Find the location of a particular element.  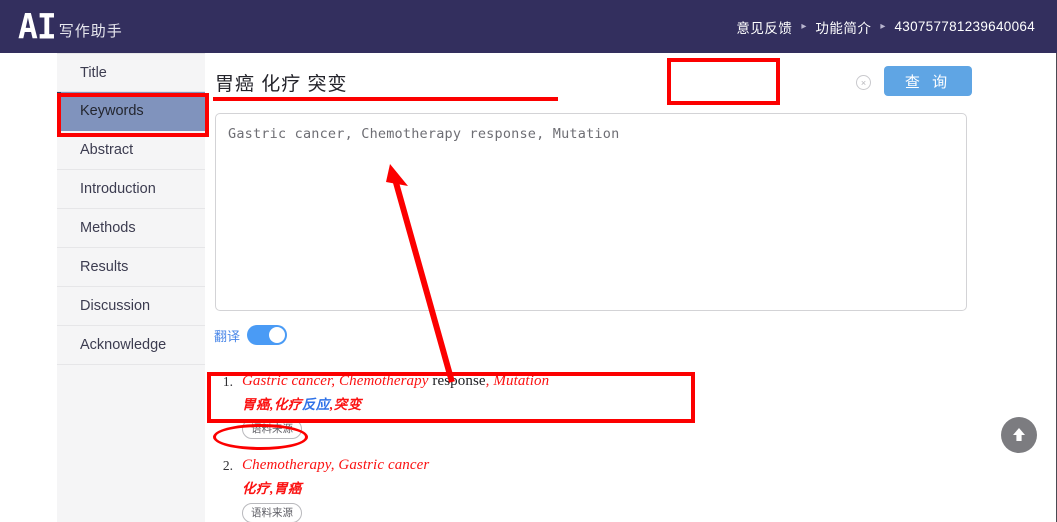

sidebar-item-methods: Methods is located at coordinates (131, 228).